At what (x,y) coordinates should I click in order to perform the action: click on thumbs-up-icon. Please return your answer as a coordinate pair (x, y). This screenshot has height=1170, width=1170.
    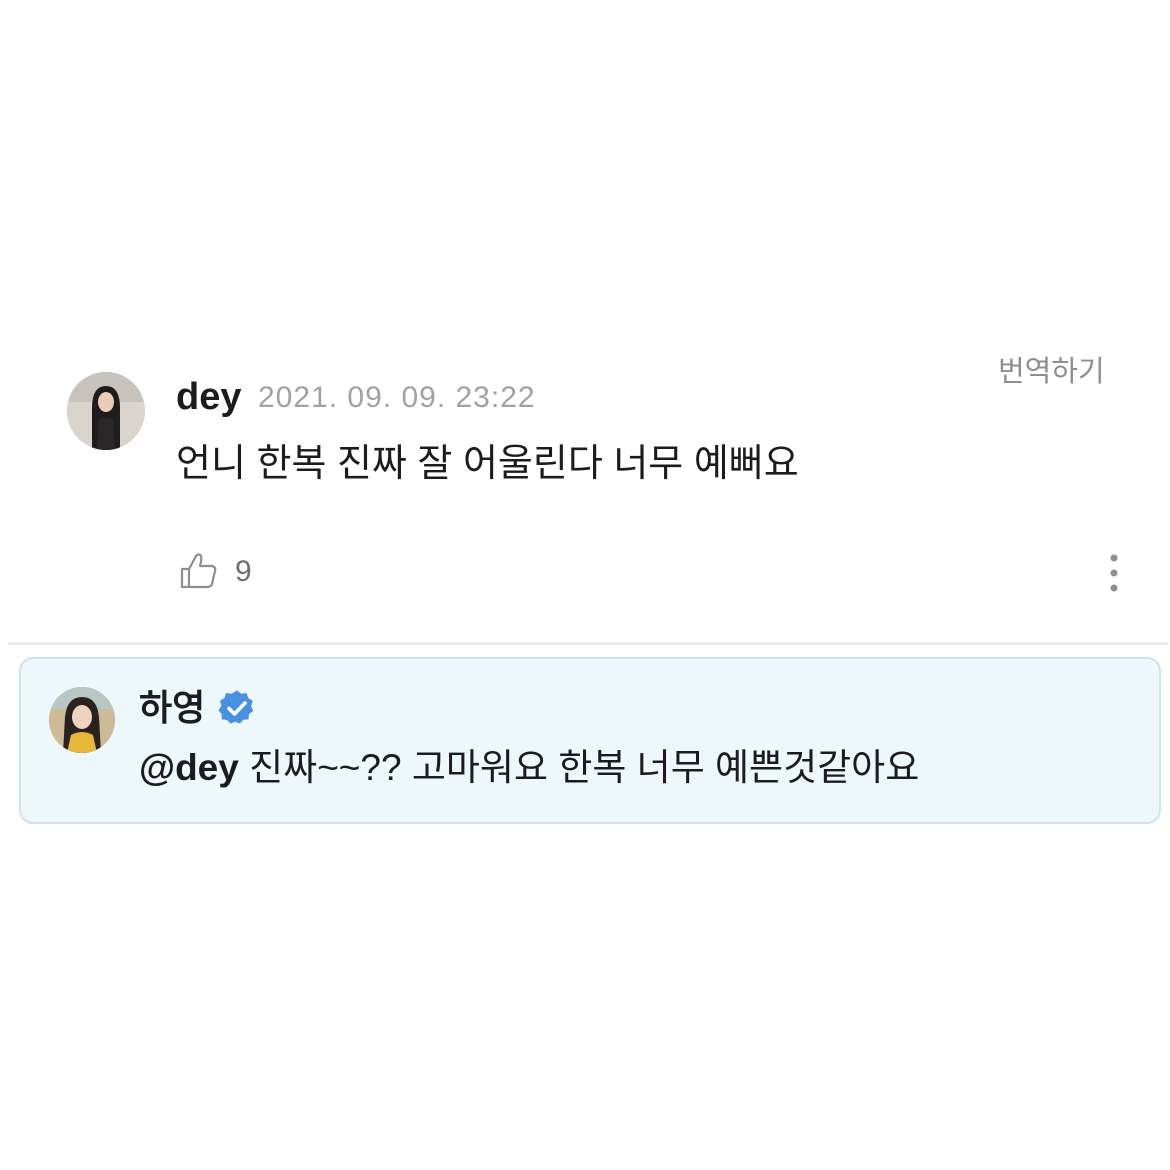
    Looking at the image, I should click on (199, 571).